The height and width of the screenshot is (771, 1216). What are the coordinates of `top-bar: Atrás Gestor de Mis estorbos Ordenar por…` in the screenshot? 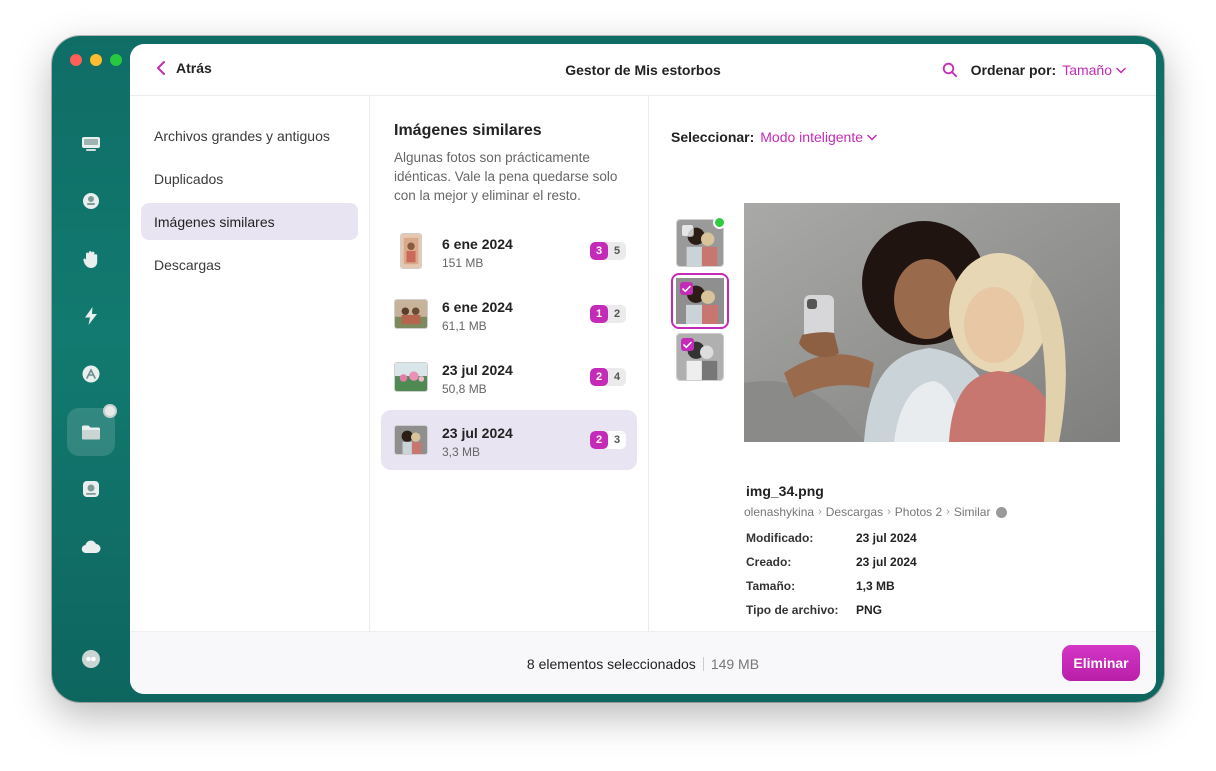 It's located at (643, 70).